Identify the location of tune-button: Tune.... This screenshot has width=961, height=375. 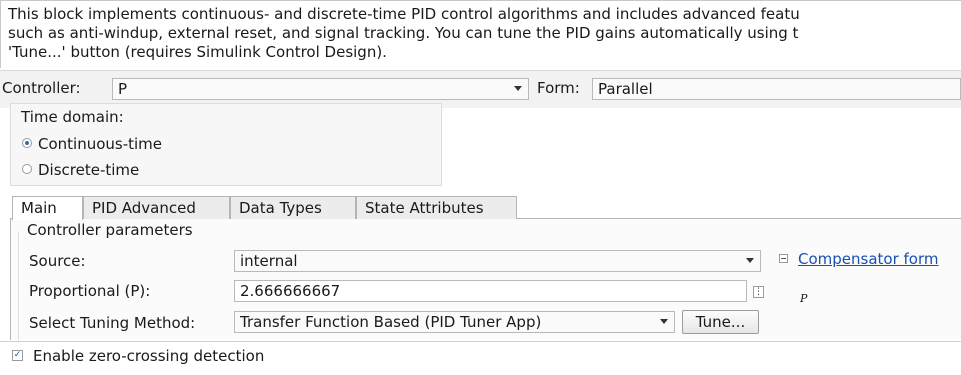
(720, 322).